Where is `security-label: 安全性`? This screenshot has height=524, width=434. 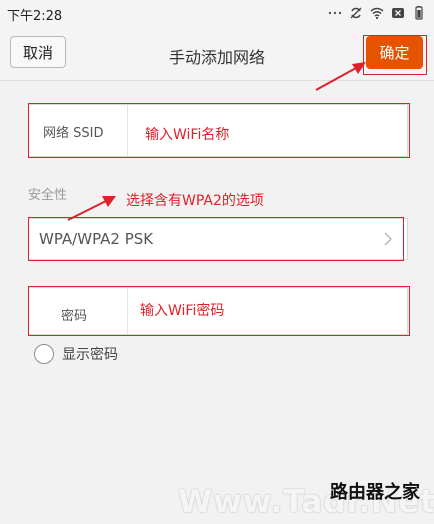 security-label: 安全性 is located at coordinates (48, 195).